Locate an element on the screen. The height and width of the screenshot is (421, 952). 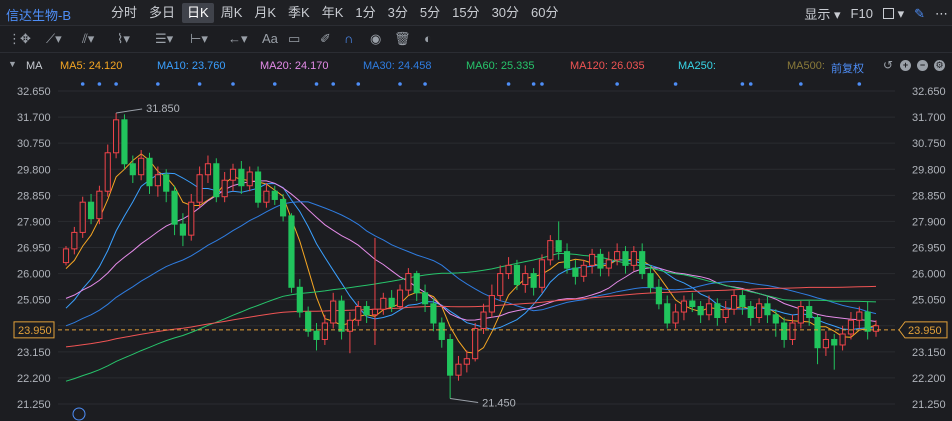
tab-period: 年K is located at coordinates (333, 13).